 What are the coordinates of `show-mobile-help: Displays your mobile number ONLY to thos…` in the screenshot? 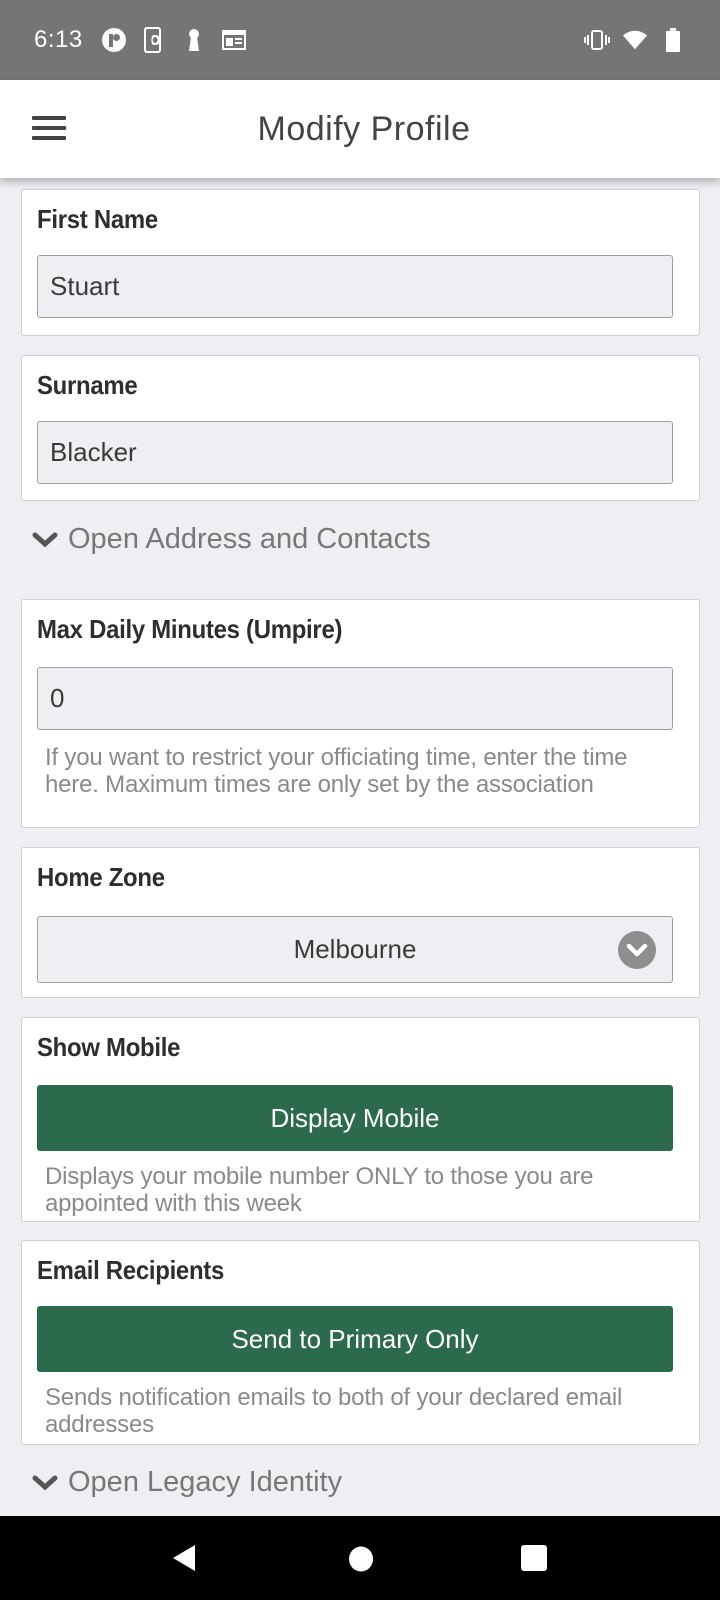 It's located at (319, 1190).